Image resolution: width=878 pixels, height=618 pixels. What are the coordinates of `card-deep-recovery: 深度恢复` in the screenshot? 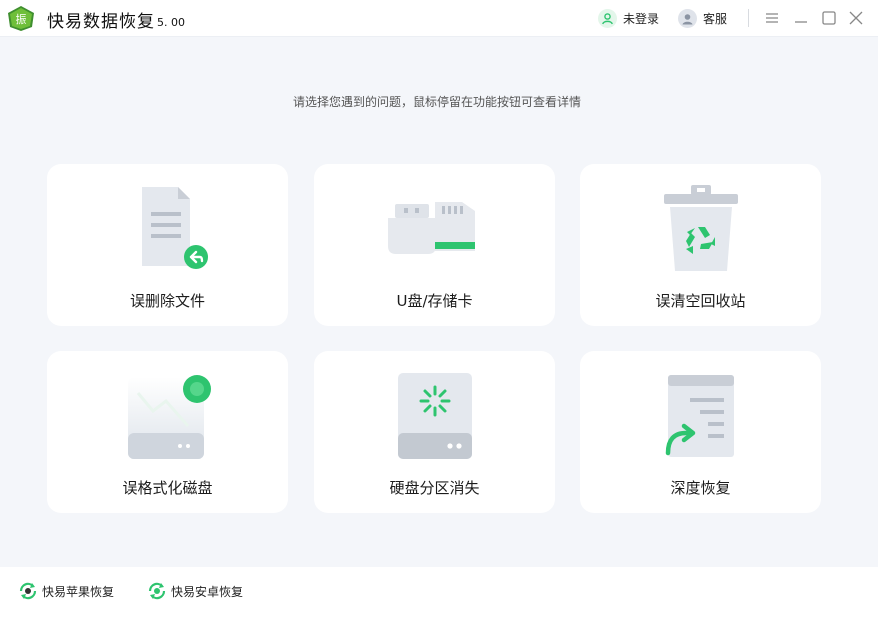 It's located at (700, 432).